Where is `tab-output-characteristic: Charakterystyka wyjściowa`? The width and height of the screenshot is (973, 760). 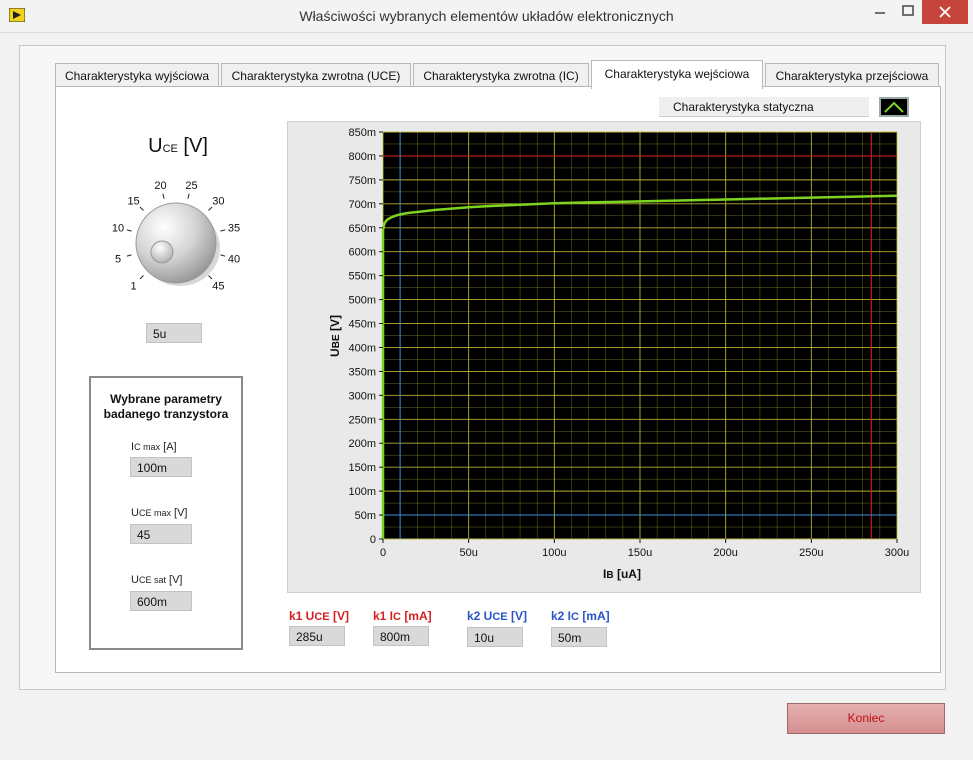 tab-output-characteristic: Charakterystyka wyjściowa is located at coordinates (137, 75).